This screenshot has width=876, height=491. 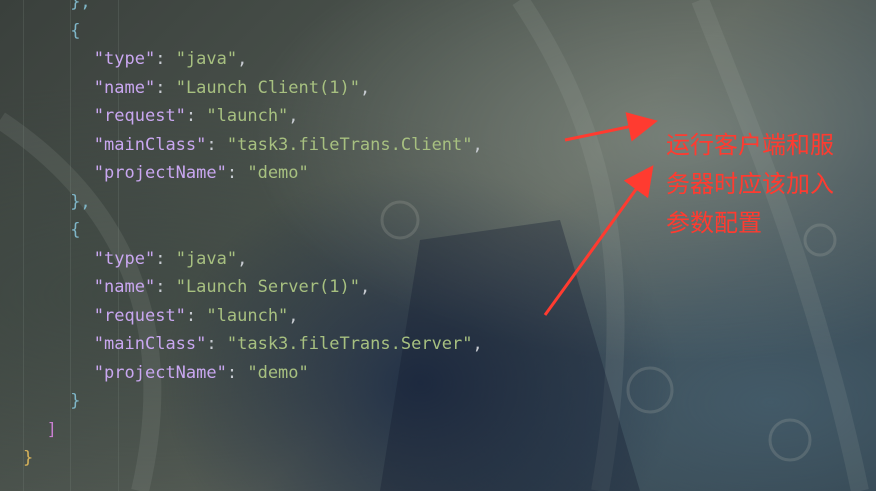 I want to click on annotation-arrows, so click(x=600, y=214).